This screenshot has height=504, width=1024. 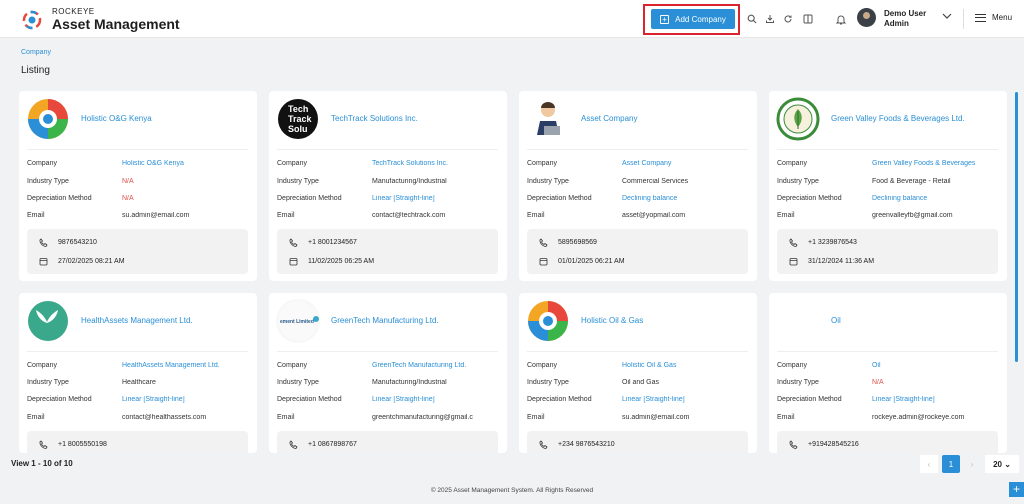 What do you see at coordinates (1002, 17) in the screenshot?
I see `menu-label: Menu` at bounding box center [1002, 17].